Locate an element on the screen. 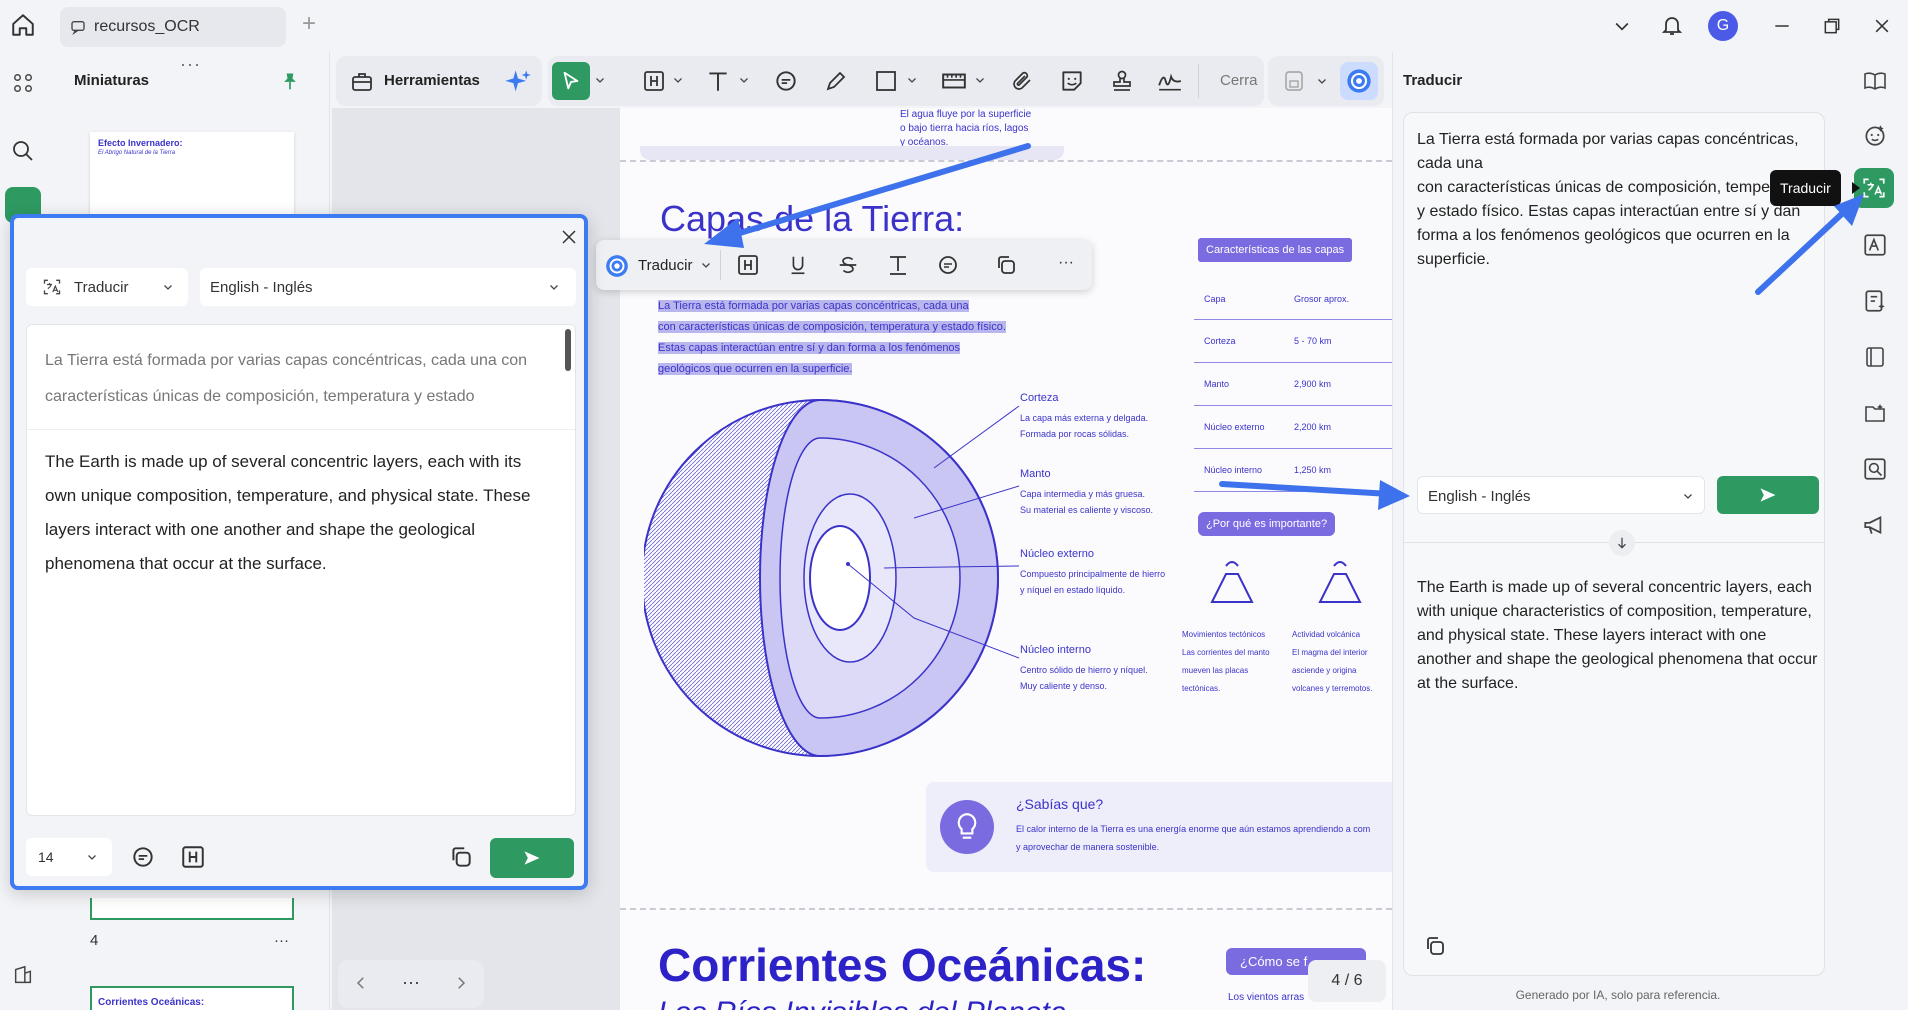  ai-chat-button is located at coordinates (1875, 135).